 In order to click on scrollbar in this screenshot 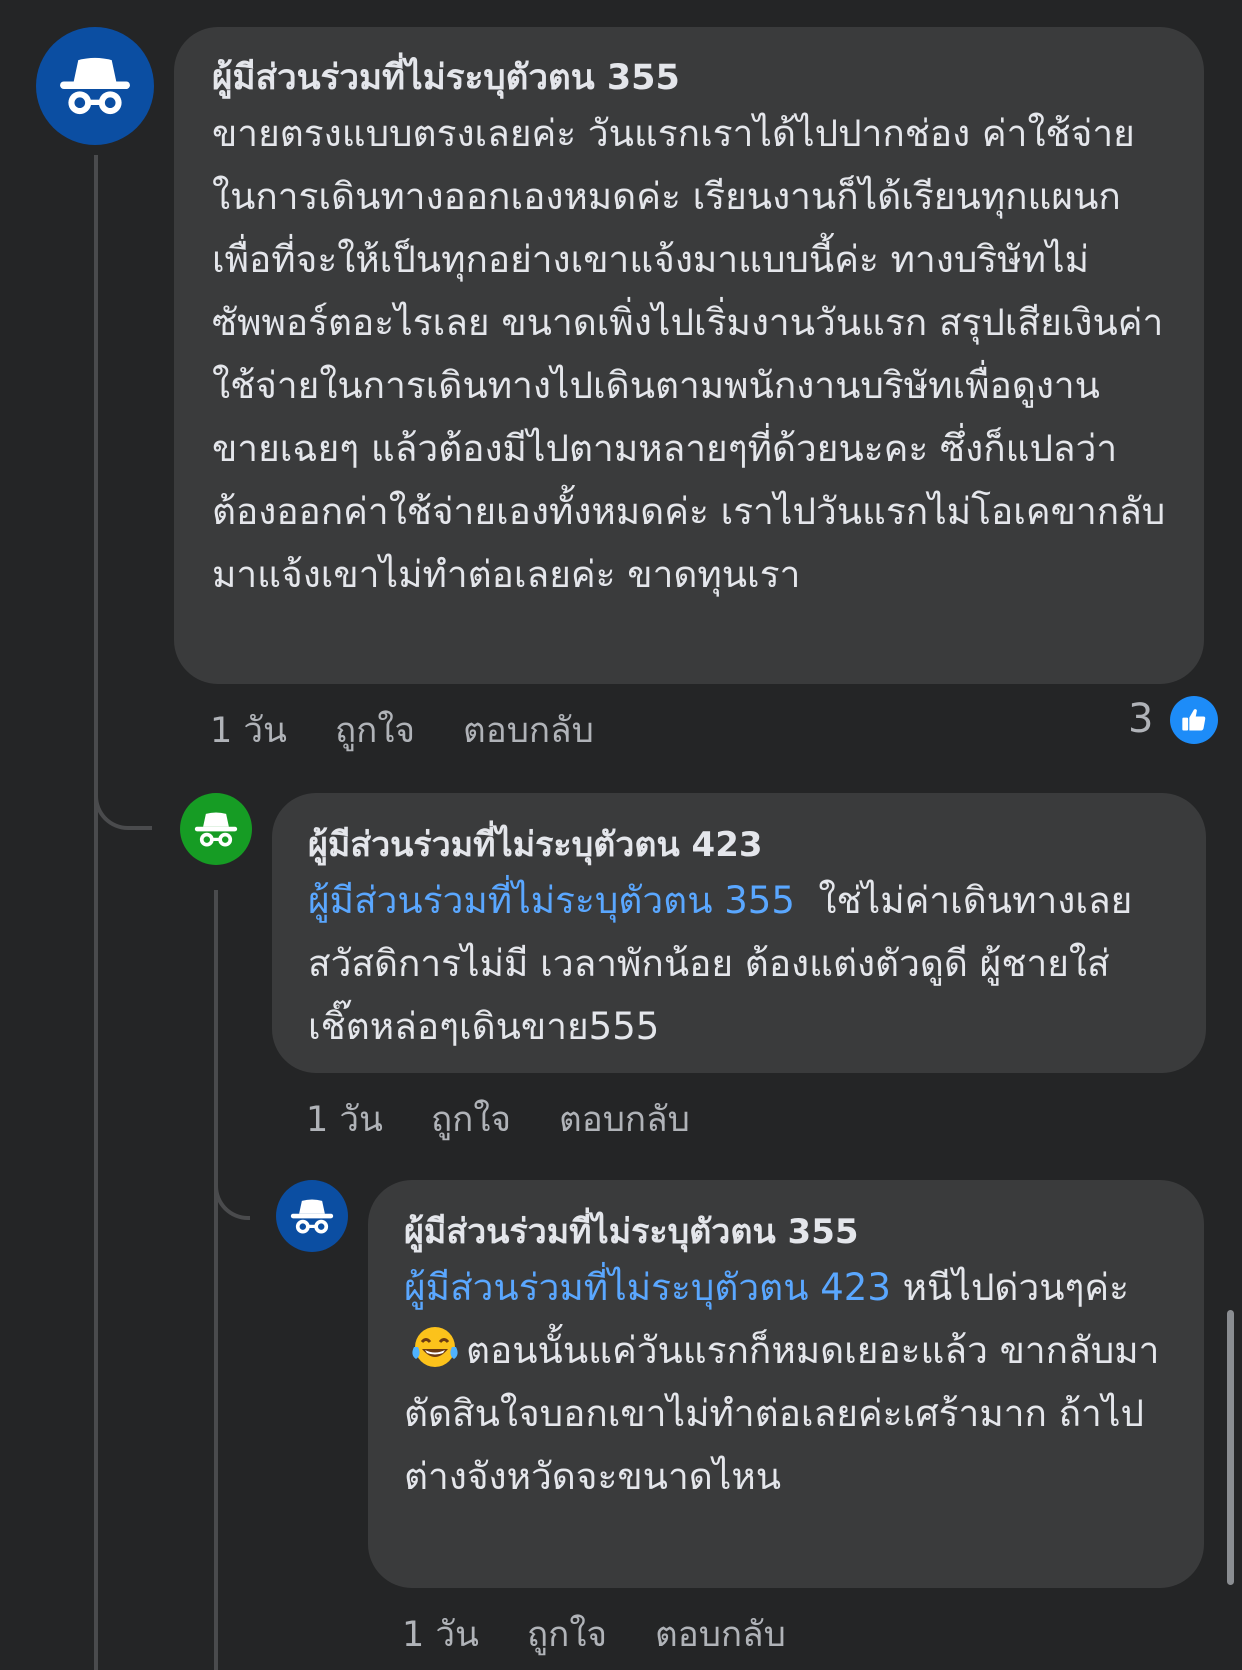, I will do `click(1230, 1447)`.